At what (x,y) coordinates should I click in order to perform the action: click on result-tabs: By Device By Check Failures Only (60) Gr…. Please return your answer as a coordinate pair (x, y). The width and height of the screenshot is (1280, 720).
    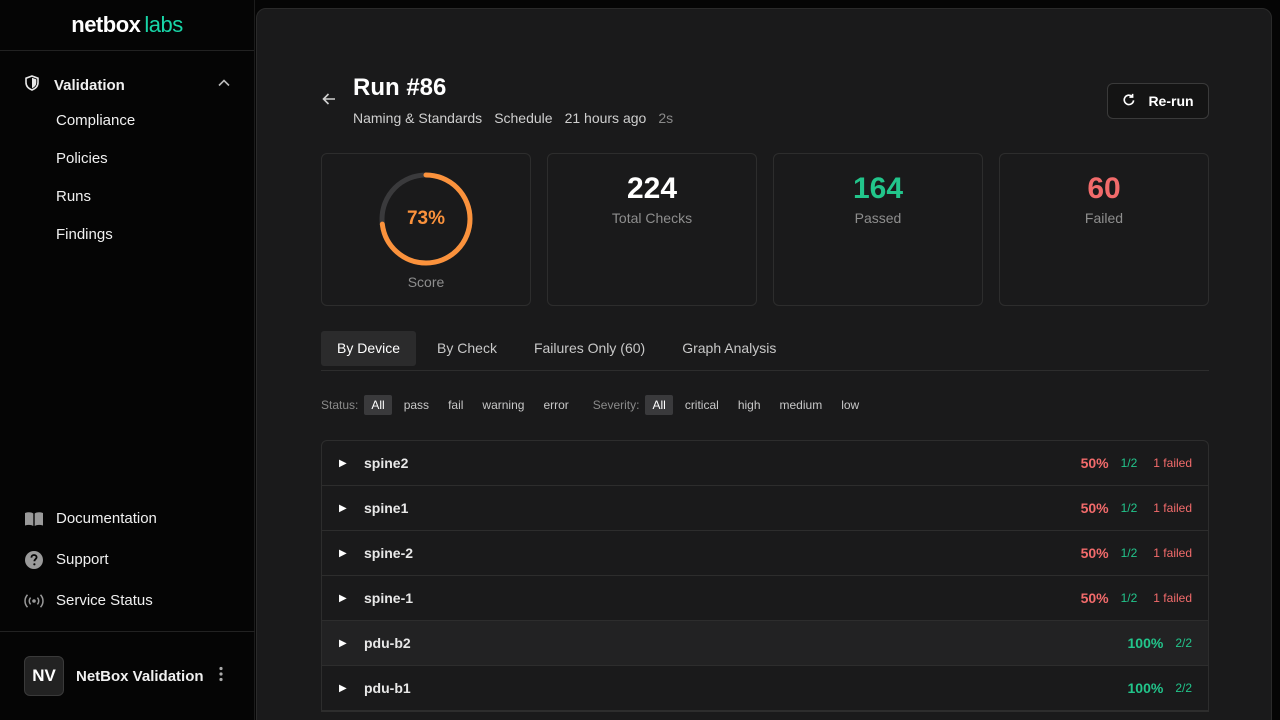
    Looking at the image, I should click on (765, 351).